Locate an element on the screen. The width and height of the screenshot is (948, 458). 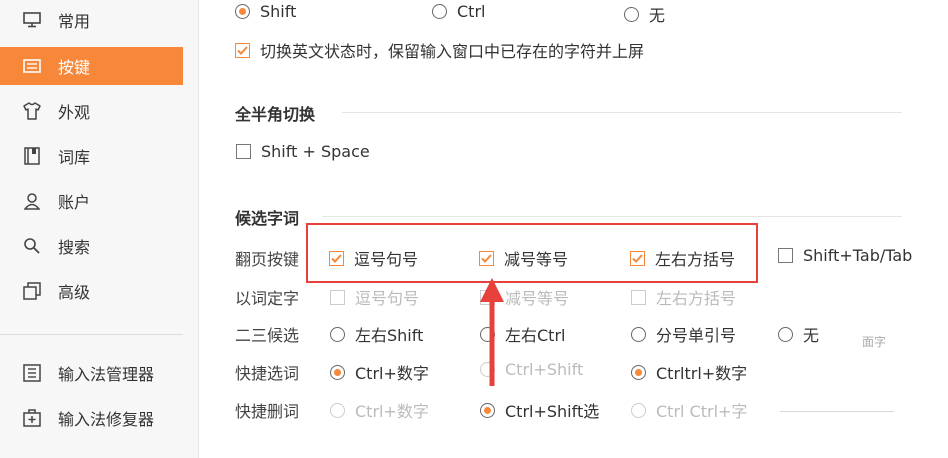
radio-23-semicolon-quote: 分号单引号 is located at coordinates (683, 334).